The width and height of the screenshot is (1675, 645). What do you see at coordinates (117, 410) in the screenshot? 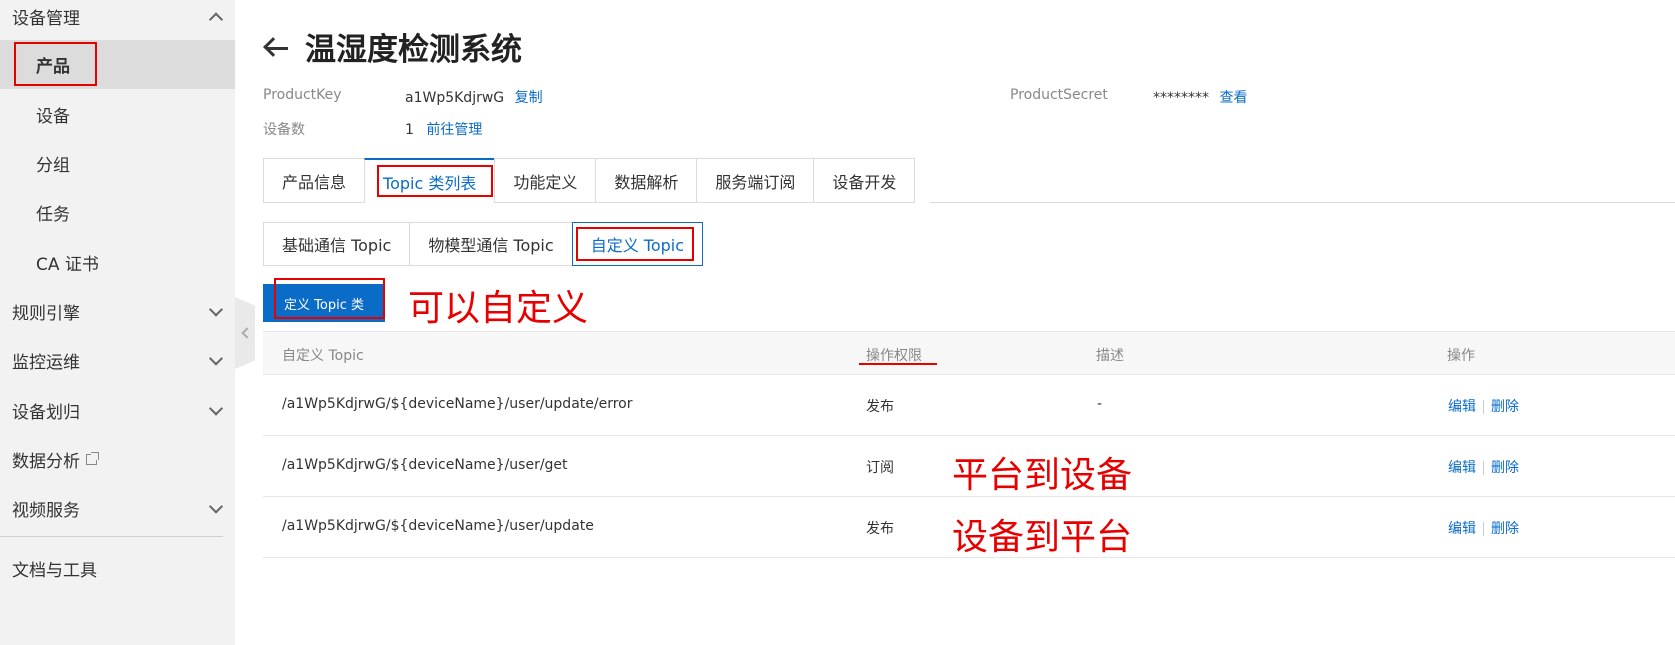
I see `sidebar-group-device-assign: 设备划归` at bounding box center [117, 410].